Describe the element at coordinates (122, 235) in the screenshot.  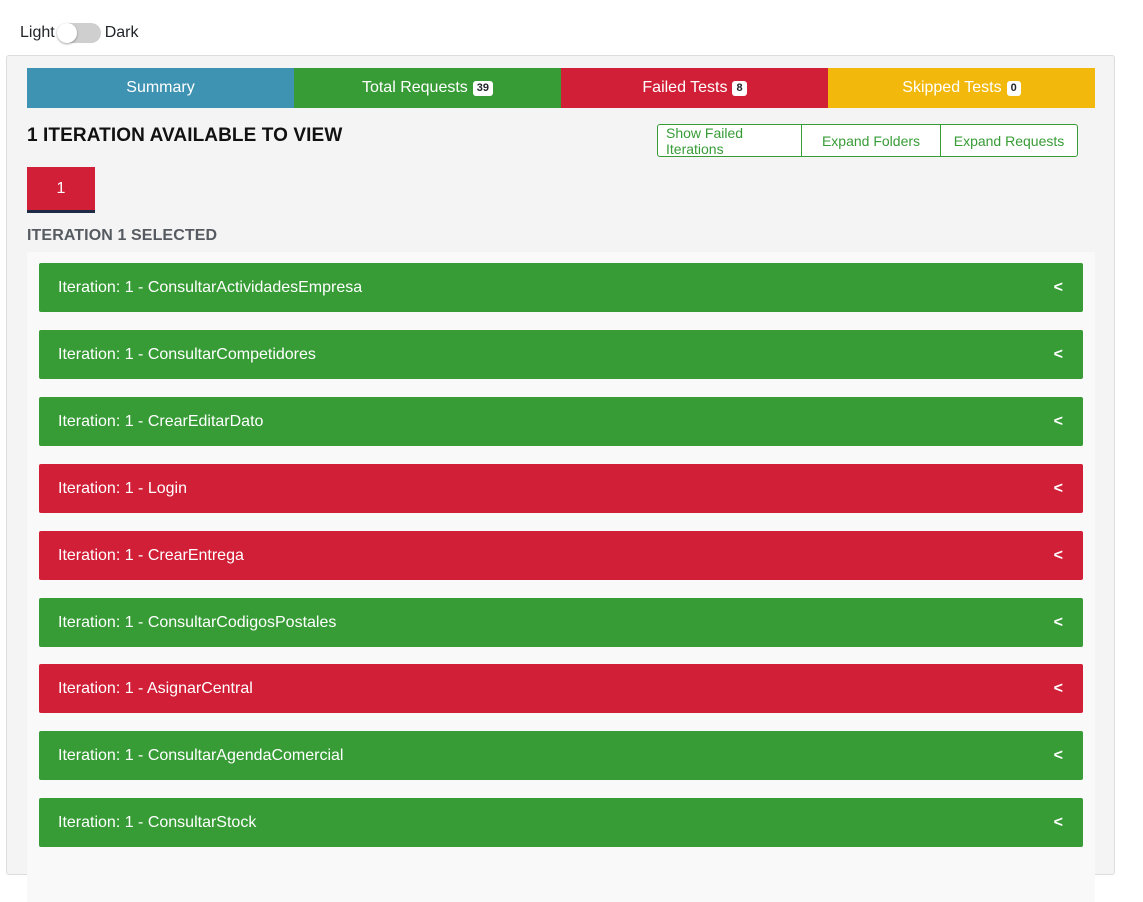
I see `selected-iteration-label: ITERATION 1 SELECTED` at that location.